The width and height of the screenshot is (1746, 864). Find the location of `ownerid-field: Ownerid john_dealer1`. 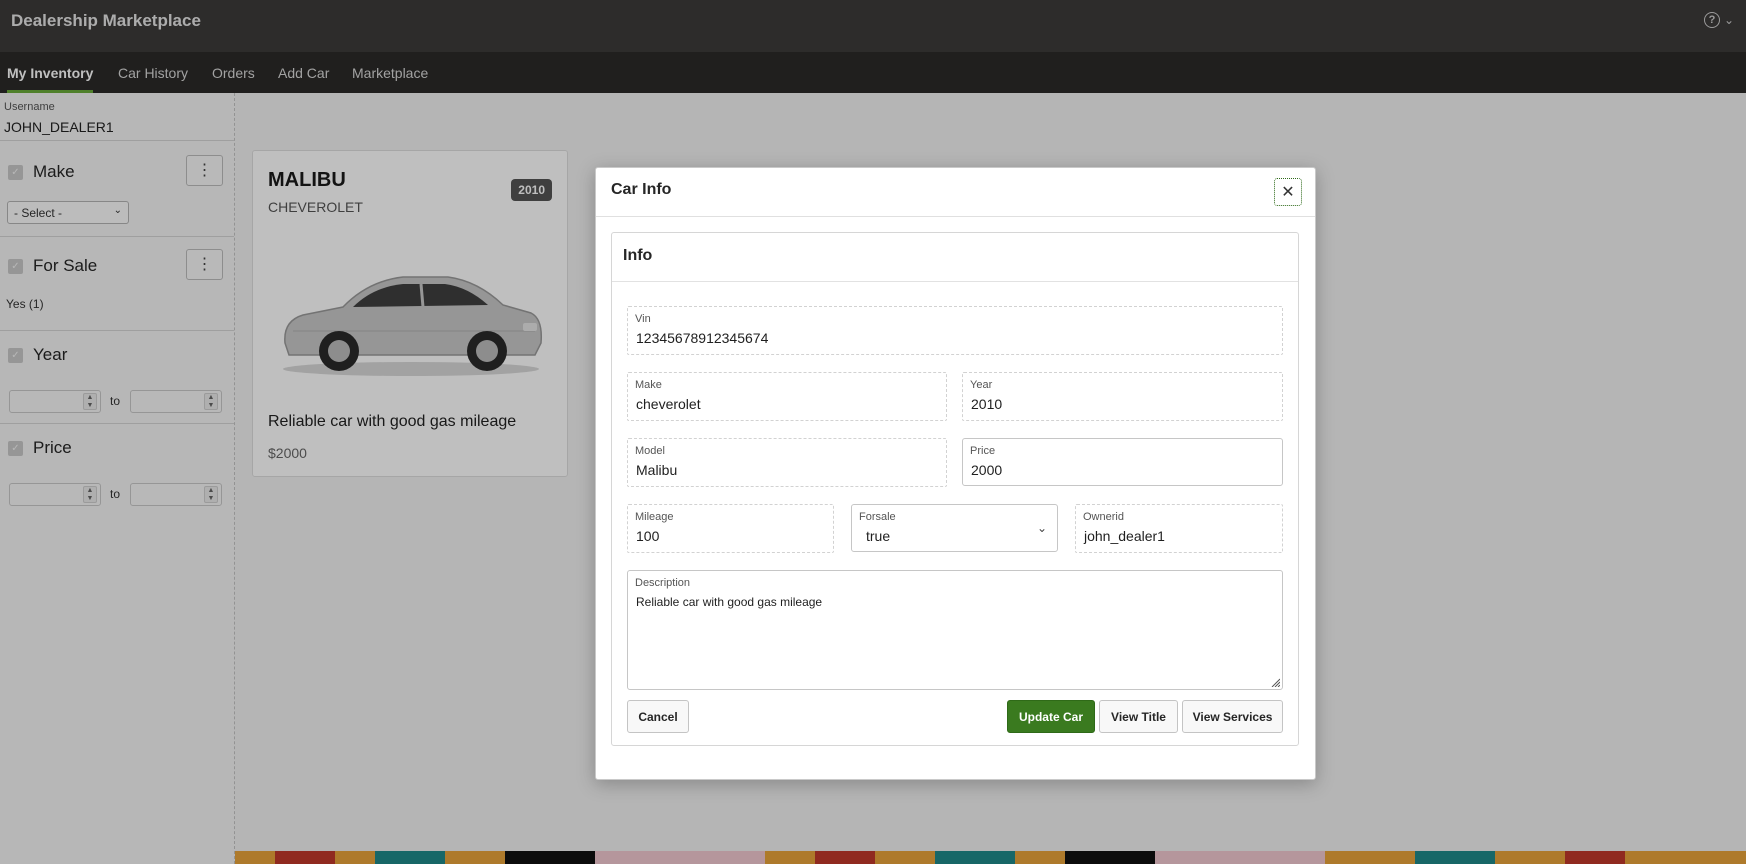

ownerid-field: Ownerid john_dealer1 is located at coordinates (1179, 528).